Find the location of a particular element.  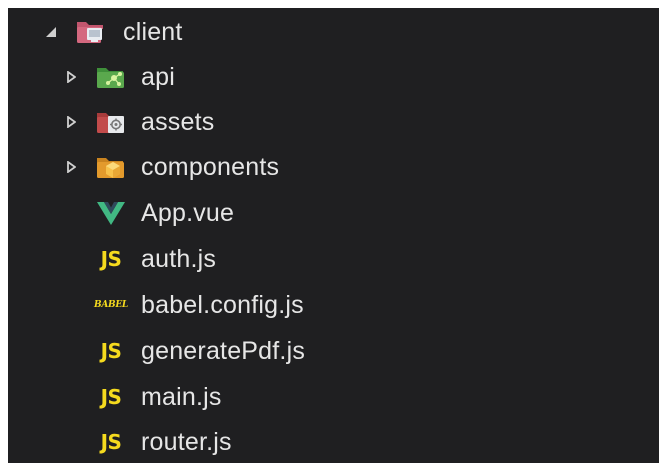

tree-item-components: components is located at coordinates (333, 167).